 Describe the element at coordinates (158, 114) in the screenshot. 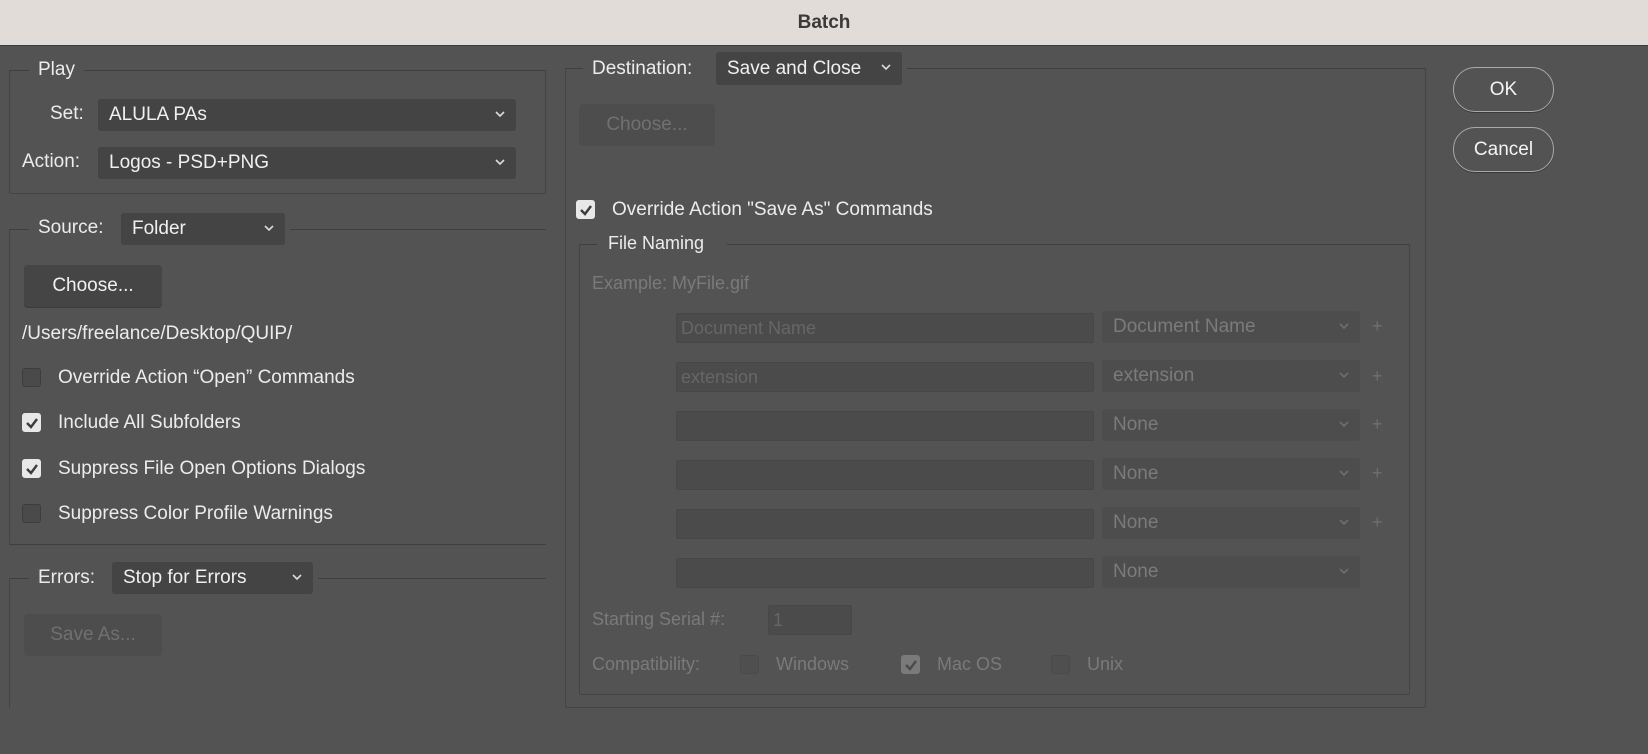

I see `set-select-value: ALULA PAs` at that location.